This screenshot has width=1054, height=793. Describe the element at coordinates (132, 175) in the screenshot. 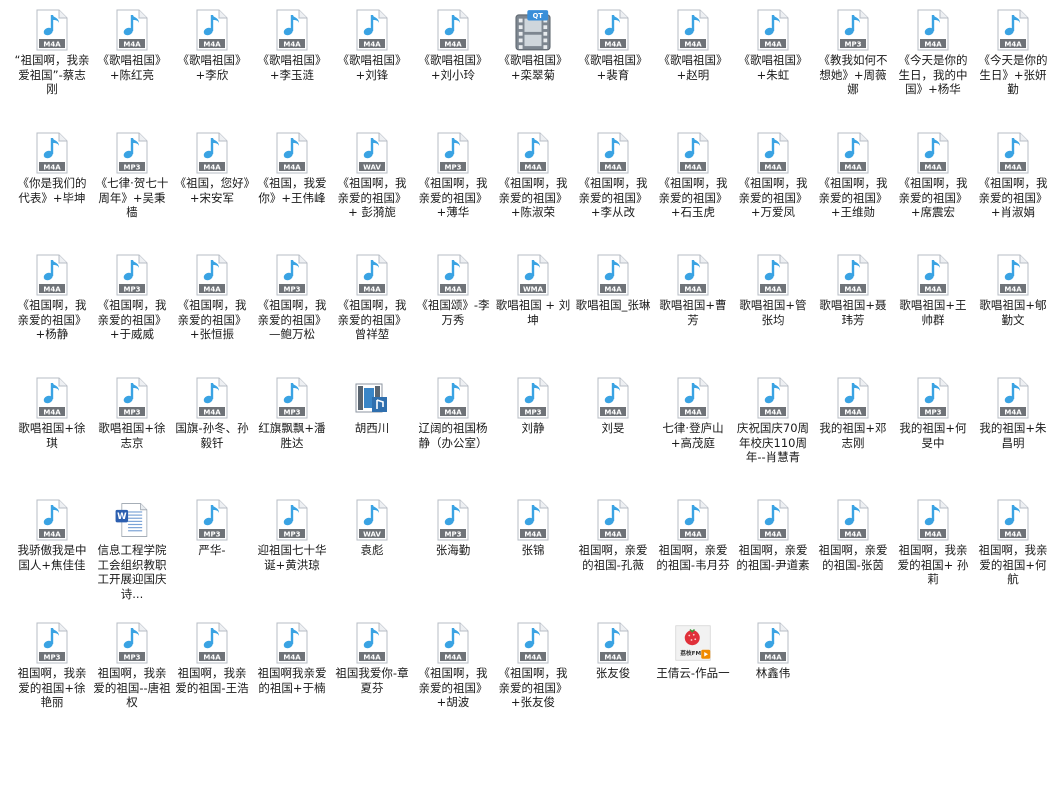

I see `file-item: MP3 《七律·贺七十周年》+吴秉樯` at that location.